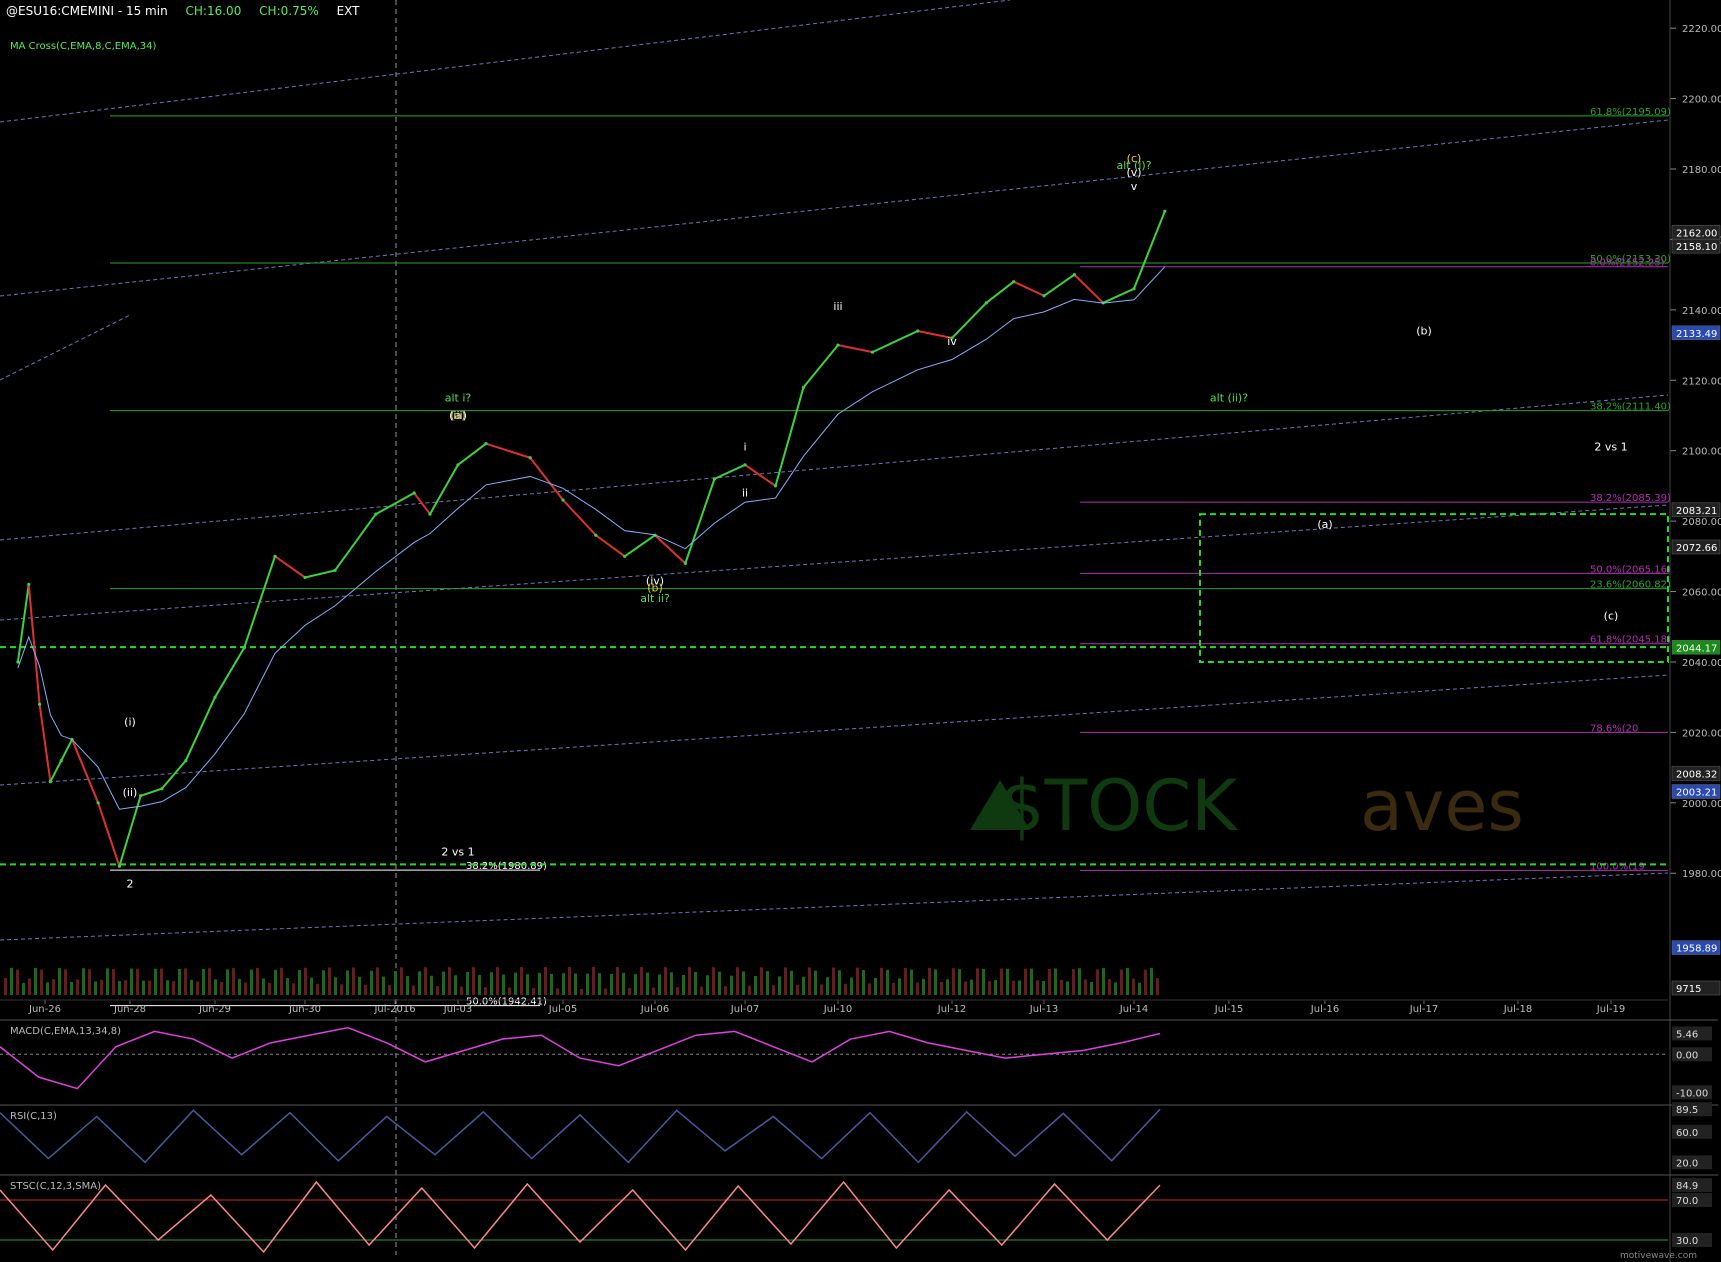 This screenshot has height=1262, width=1721. Describe the element at coordinates (1043, 1009) in the screenshot. I see `x-axis-label: Jul-13` at that location.